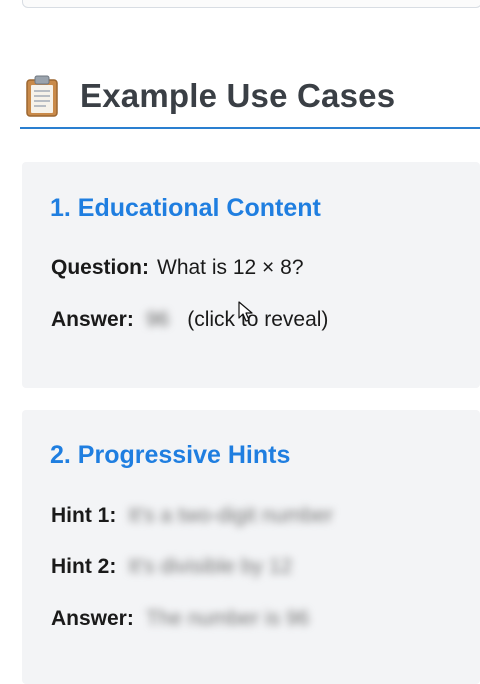 This screenshot has width=480, height=684. I want to click on section-divider, so click(250, 128).